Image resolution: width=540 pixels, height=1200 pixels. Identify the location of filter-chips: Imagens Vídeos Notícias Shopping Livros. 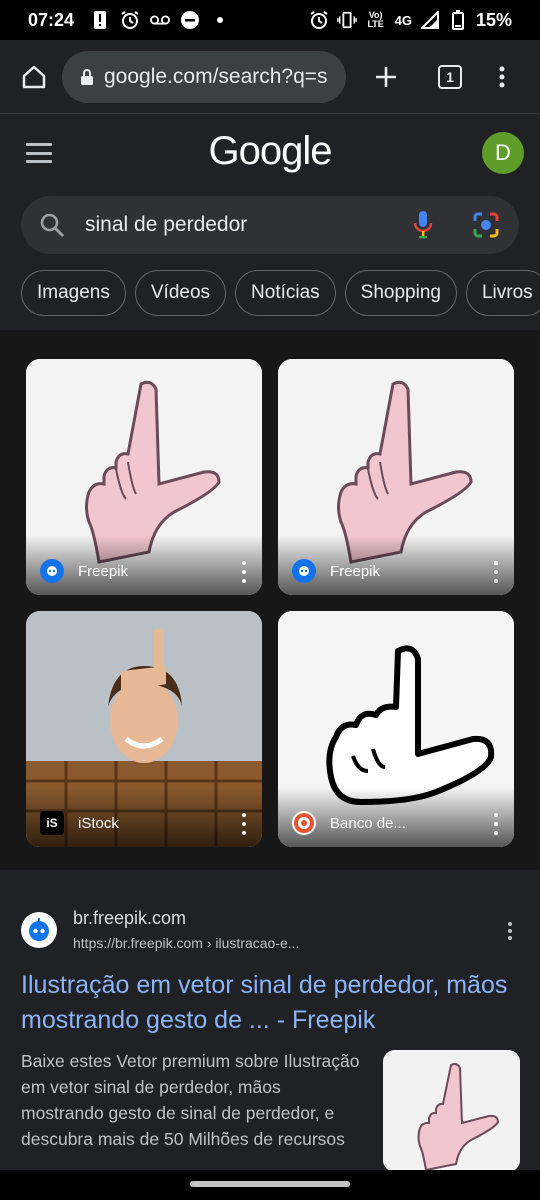
(280, 294).